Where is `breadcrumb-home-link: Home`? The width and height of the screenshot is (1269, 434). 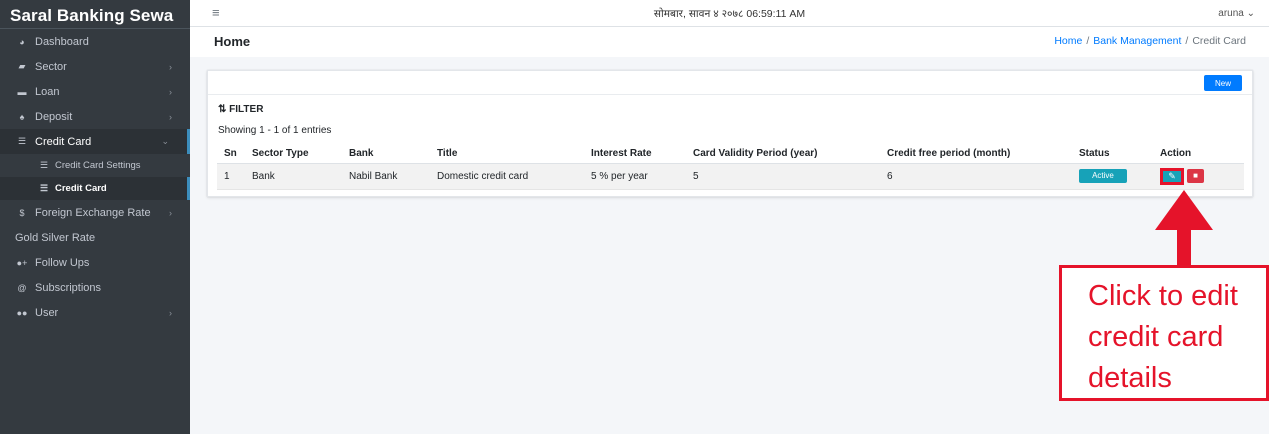 breadcrumb-home-link: Home is located at coordinates (1068, 41).